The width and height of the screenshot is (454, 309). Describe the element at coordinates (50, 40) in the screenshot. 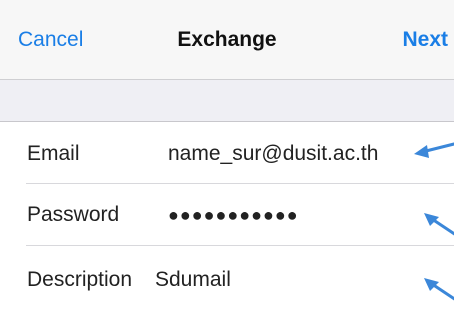

I see `cancel-button: Cancel` at that location.